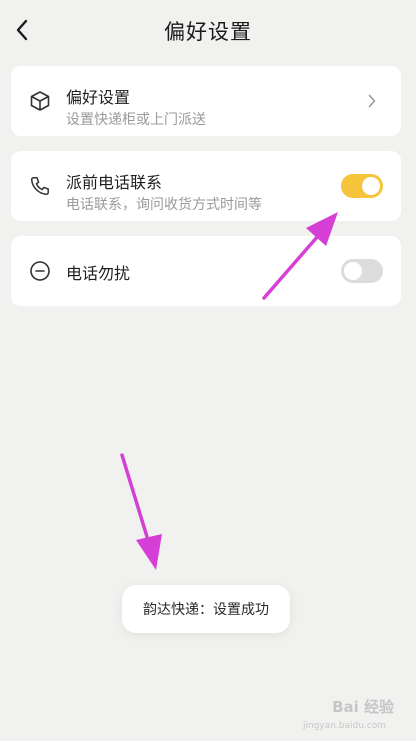 This screenshot has width=416, height=741. I want to click on do-not-disturb-toggle, so click(362, 271).